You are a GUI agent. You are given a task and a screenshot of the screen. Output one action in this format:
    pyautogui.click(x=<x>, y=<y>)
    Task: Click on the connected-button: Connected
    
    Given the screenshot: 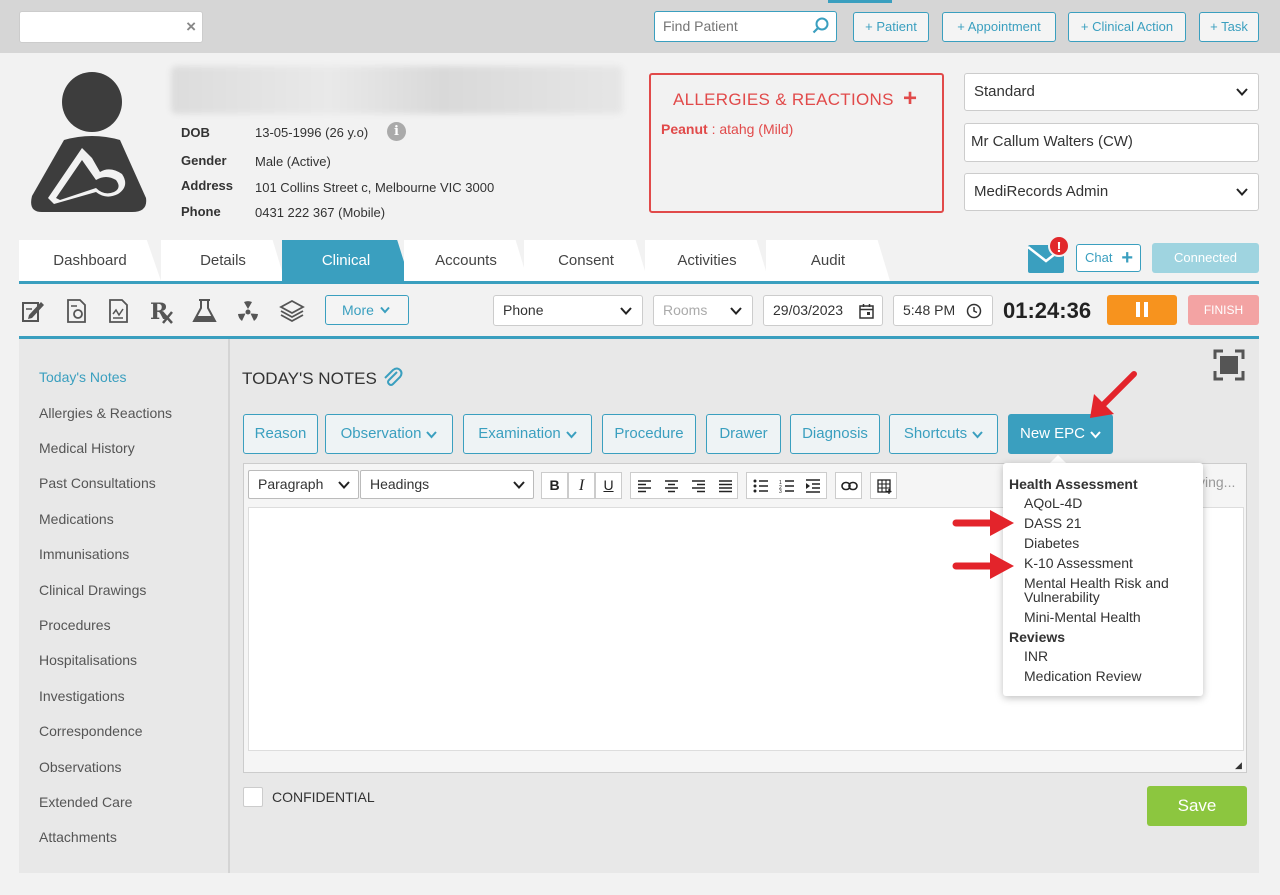 What is the action you would take?
    pyautogui.click(x=1205, y=258)
    